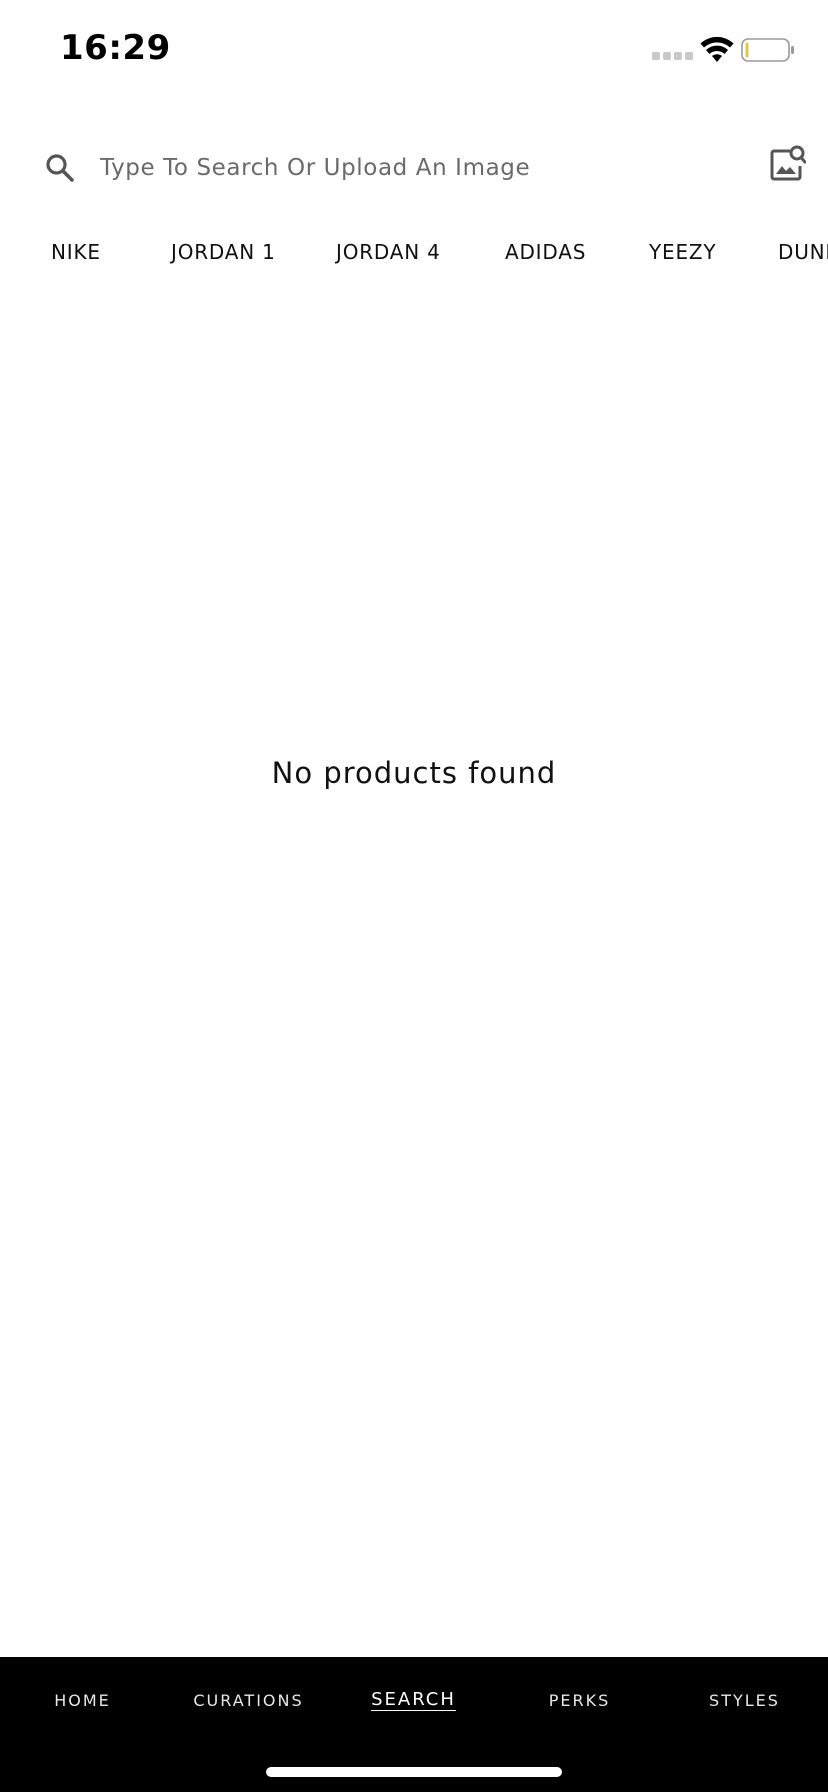  Describe the element at coordinates (414, 50) in the screenshot. I see `status-bar: 16:29` at that location.